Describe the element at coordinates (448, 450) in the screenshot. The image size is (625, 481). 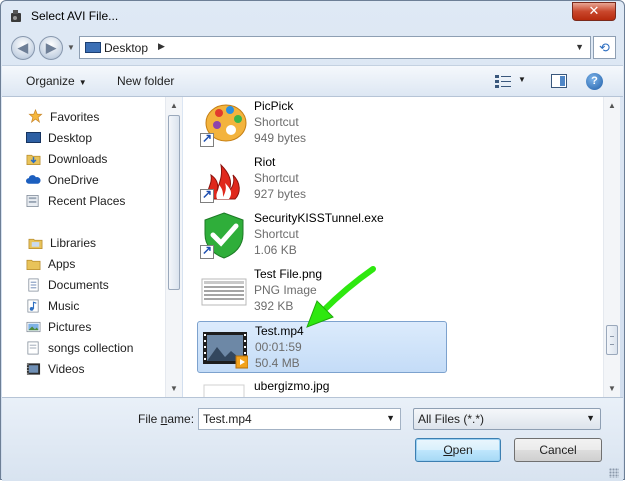
I see `open-accelerator-key: O` at that location.